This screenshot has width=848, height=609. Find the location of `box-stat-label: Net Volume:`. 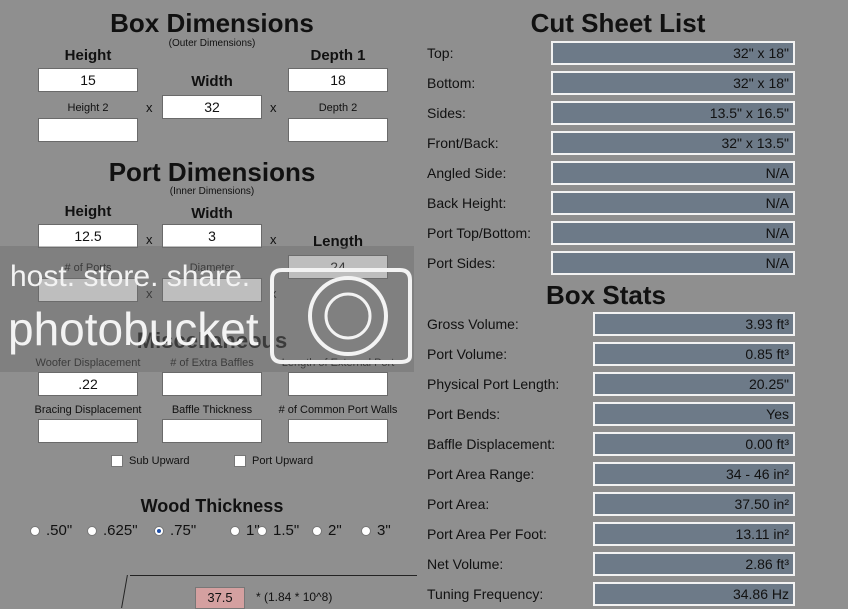

box-stat-label: Net Volume: is located at coordinates (465, 564).